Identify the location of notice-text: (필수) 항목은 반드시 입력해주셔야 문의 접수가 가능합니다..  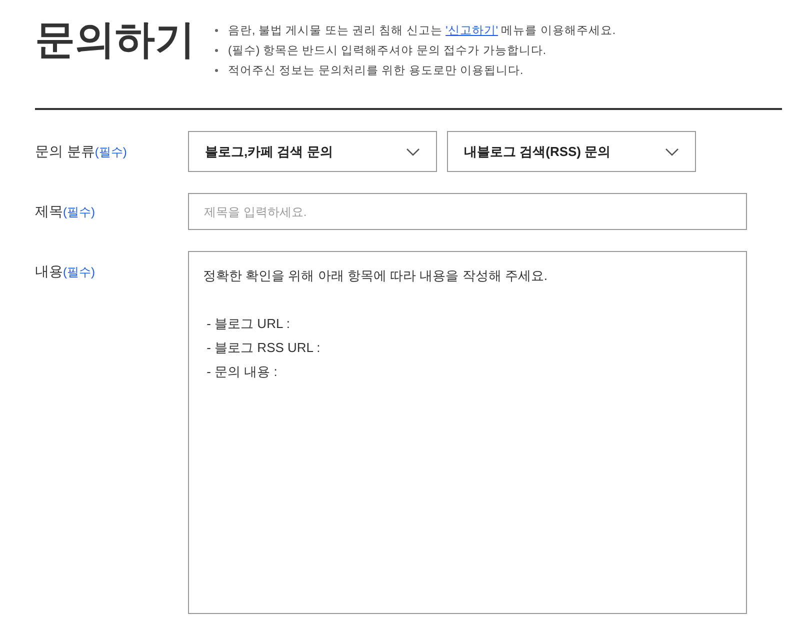
(387, 51).